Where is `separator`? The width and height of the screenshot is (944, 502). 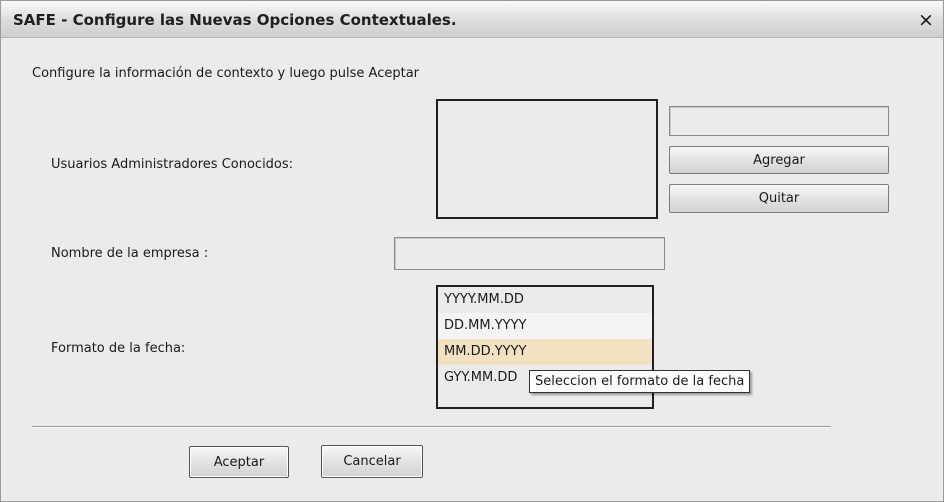
separator is located at coordinates (431, 427).